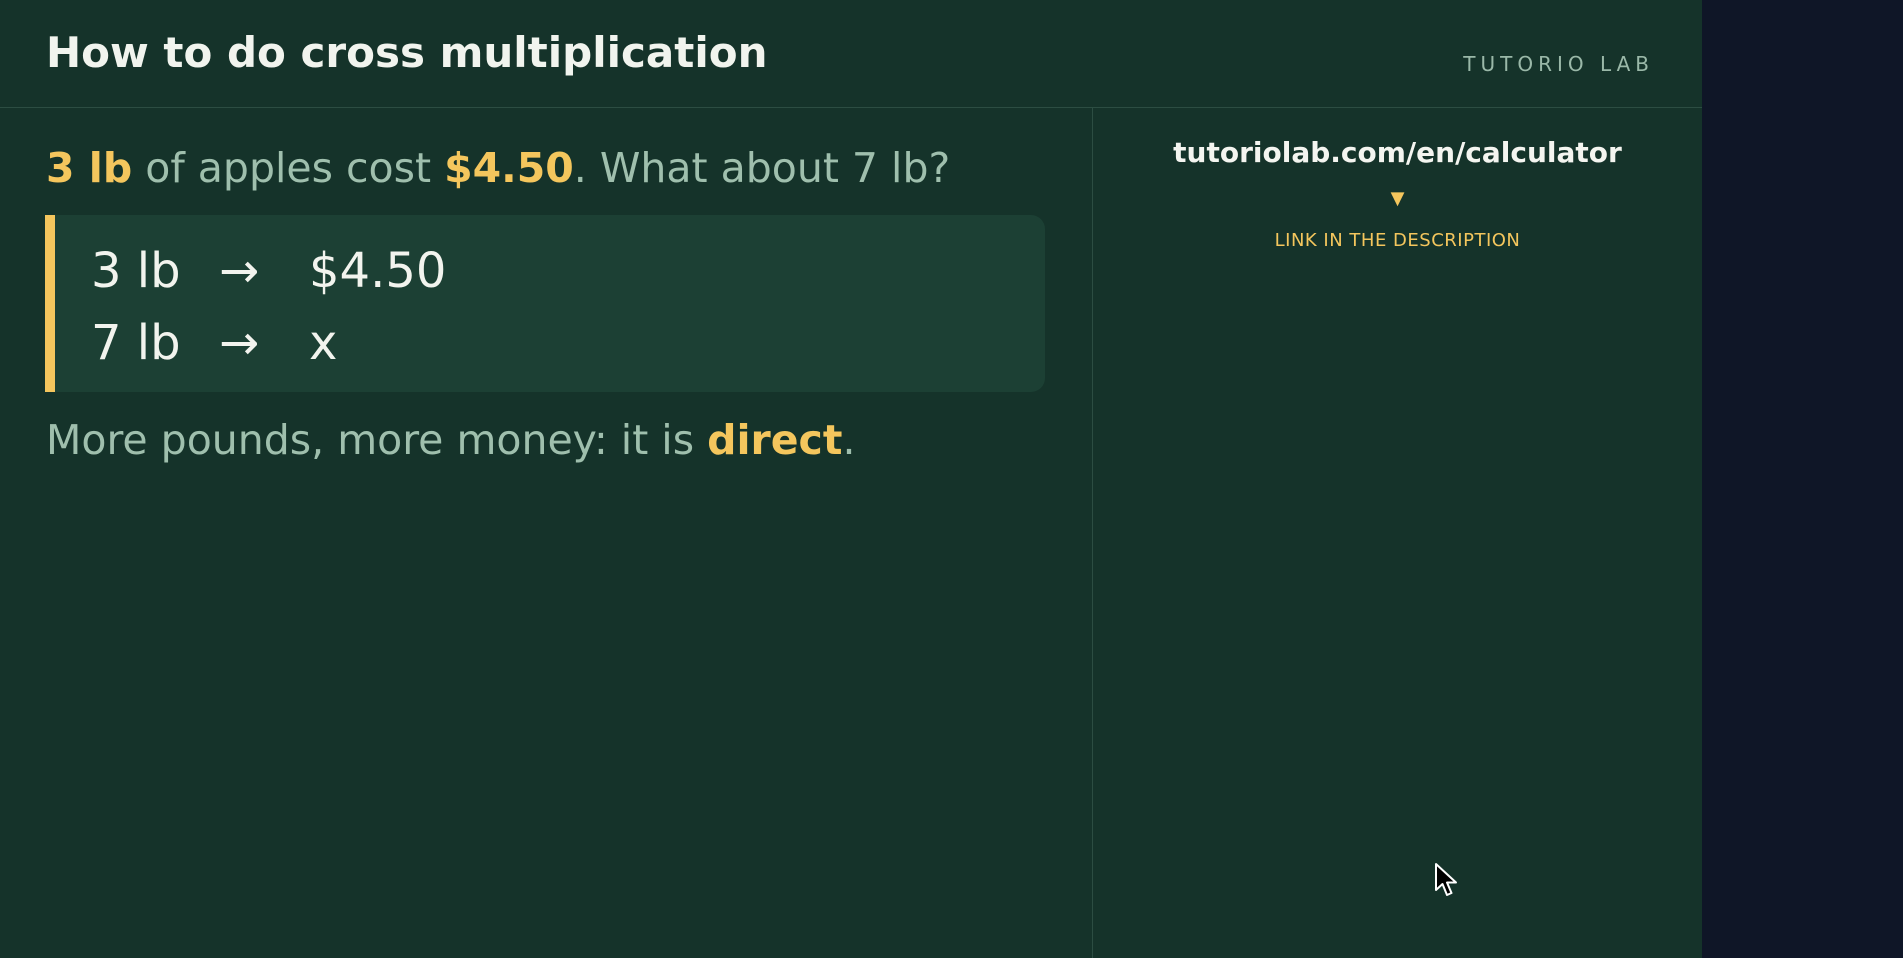  What do you see at coordinates (775, 440) in the screenshot?
I see `conclusion-keyword: direct` at bounding box center [775, 440].